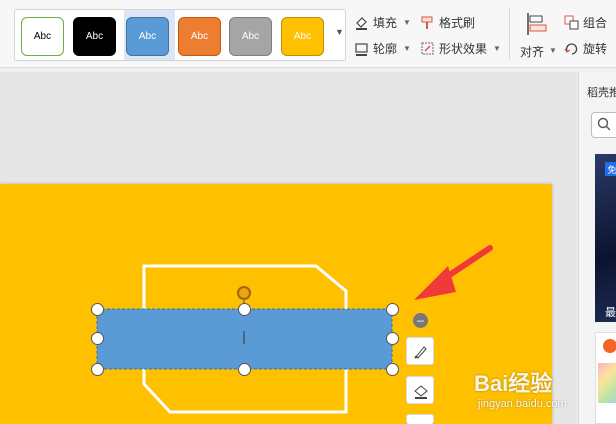  I want to click on brush-icon, so click(421, 354).